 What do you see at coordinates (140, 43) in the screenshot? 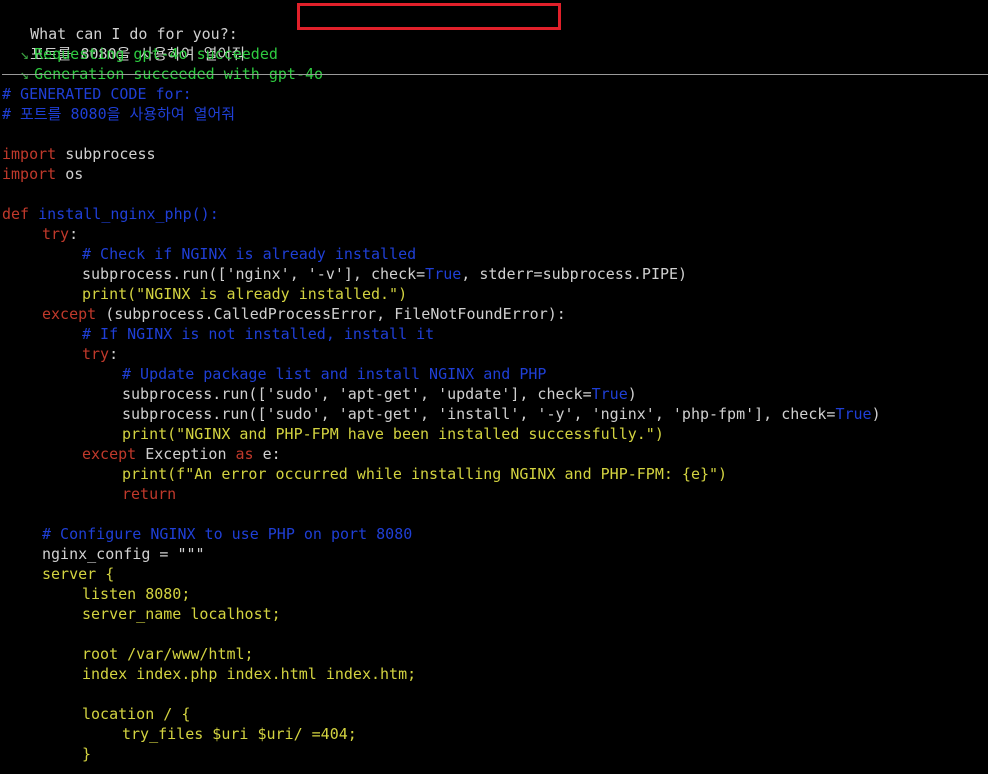
I see `status-line-1: ↘ Requesting gpt-4o succeeded` at bounding box center [140, 43].